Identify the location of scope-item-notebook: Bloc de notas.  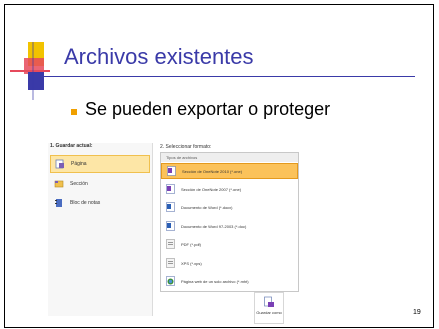
(100, 203).